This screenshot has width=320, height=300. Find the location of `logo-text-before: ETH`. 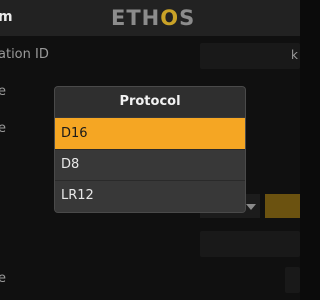

logo-text-before: ETH is located at coordinates (136, 18).